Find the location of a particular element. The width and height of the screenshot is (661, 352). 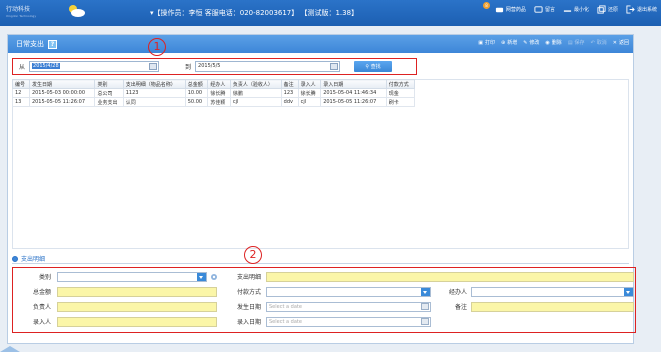

table-cell: 总公司 is located at coordinates (109, 93).